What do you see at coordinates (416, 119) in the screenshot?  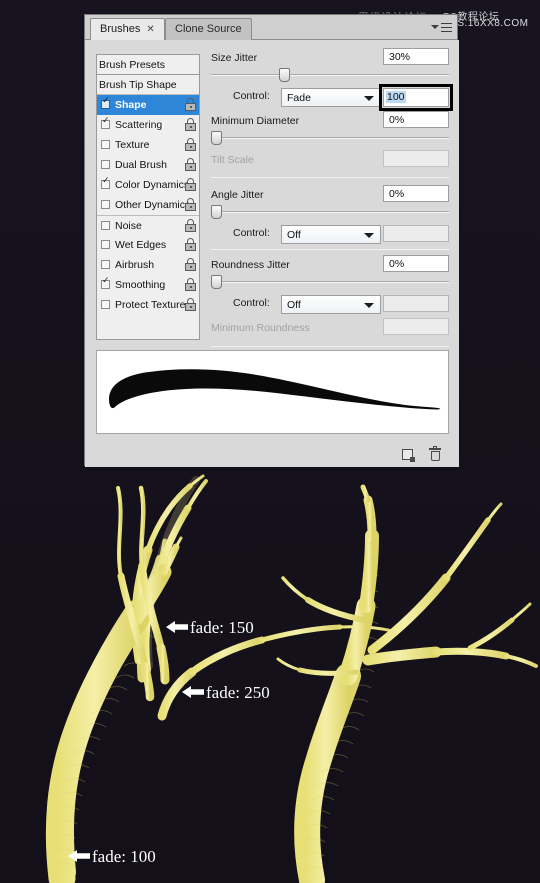 I see `minimum-diameter-value: 0%` at bounding box center [416, 119].